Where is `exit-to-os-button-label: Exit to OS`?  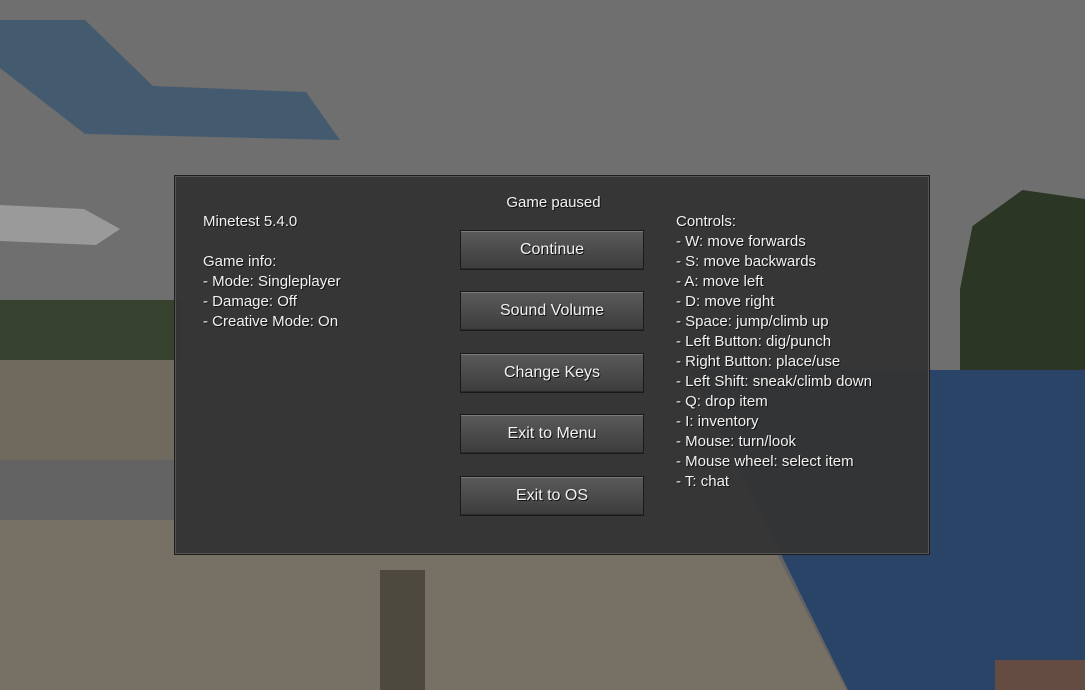
exit-to-os-button-label: Exit to OS is located at coordinates (552, 495).